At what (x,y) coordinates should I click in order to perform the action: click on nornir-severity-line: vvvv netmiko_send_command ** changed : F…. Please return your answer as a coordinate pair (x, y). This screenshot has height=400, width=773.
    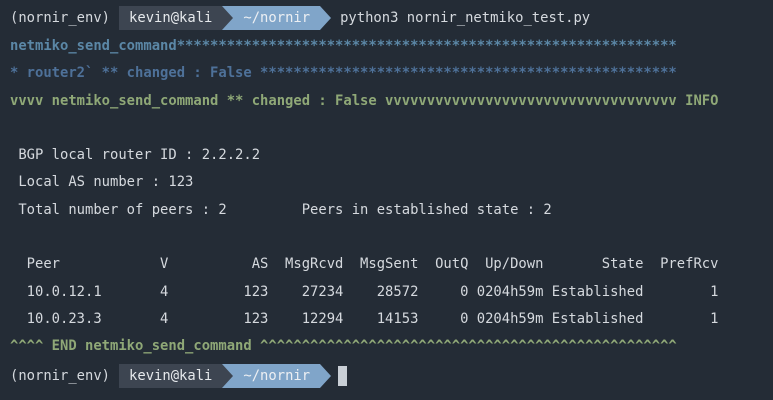
    Looking at the image, I should click on (364, 100).